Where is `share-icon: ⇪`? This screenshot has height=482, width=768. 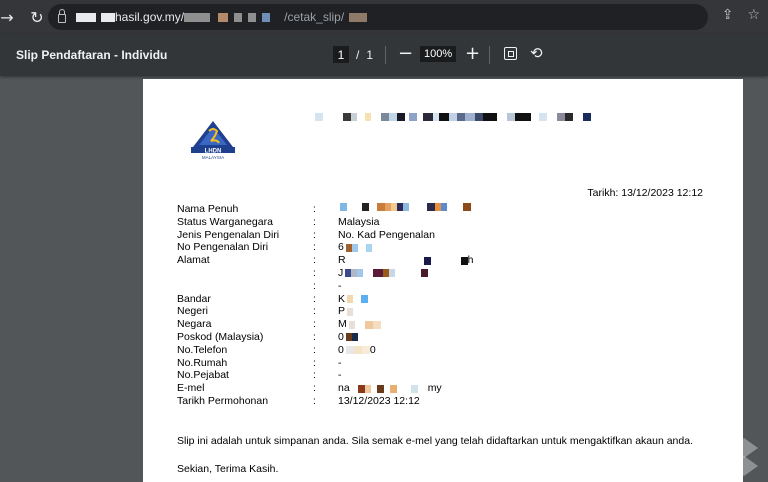
share-icon: ⇪ is located at coordinates (728, 15).